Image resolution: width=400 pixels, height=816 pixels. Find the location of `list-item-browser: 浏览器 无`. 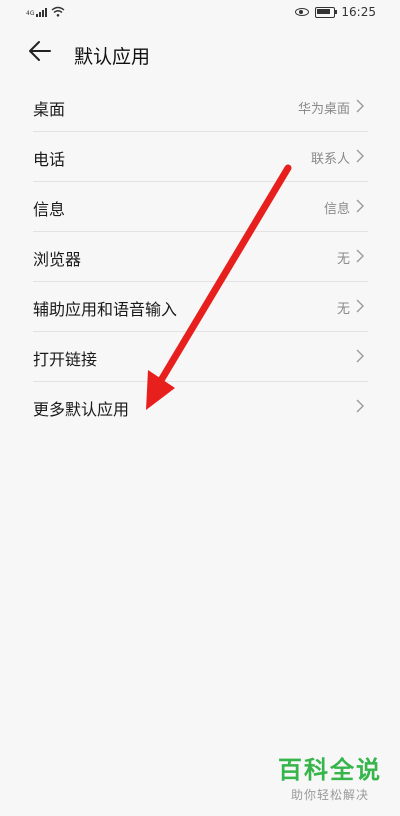

list-item-browser: 浏览器 无 is located at coordinates (200, 257).